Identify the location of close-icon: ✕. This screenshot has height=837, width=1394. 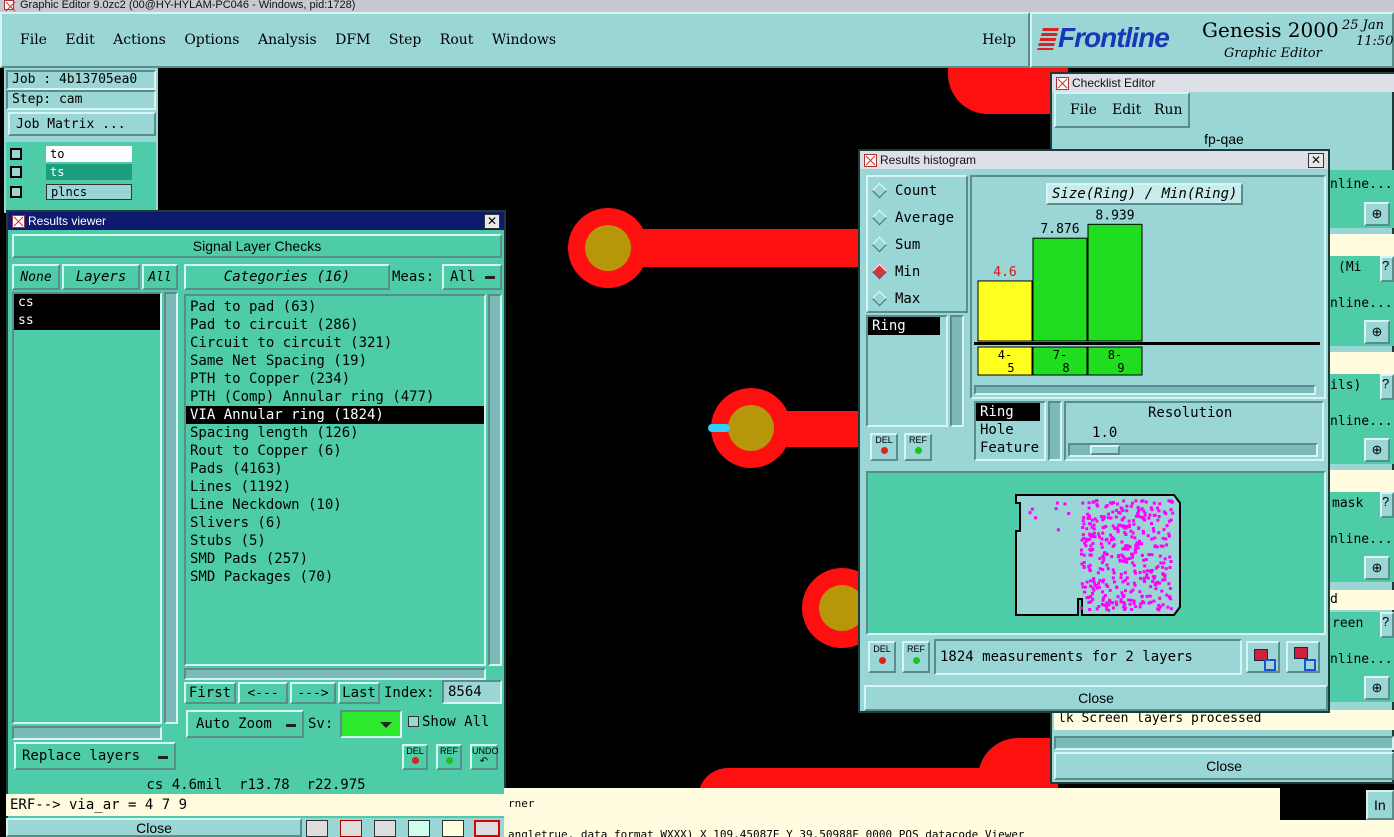
(1316, 160).